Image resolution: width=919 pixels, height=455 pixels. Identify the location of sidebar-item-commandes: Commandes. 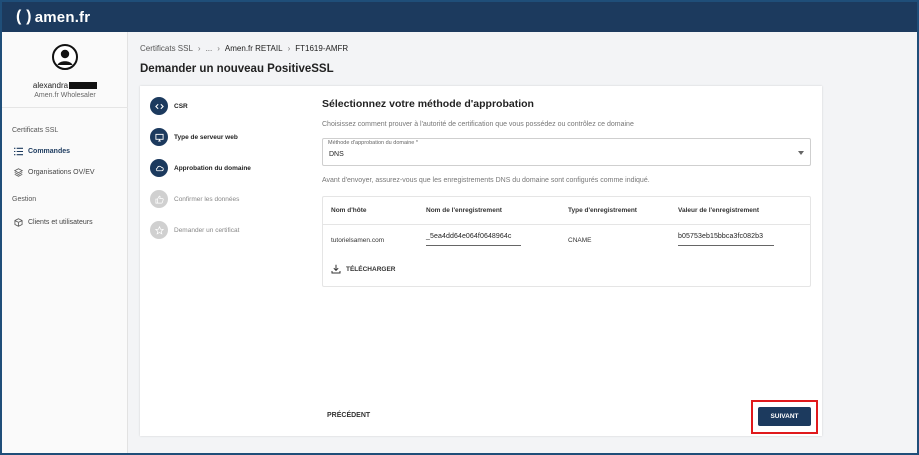
(42, 151).